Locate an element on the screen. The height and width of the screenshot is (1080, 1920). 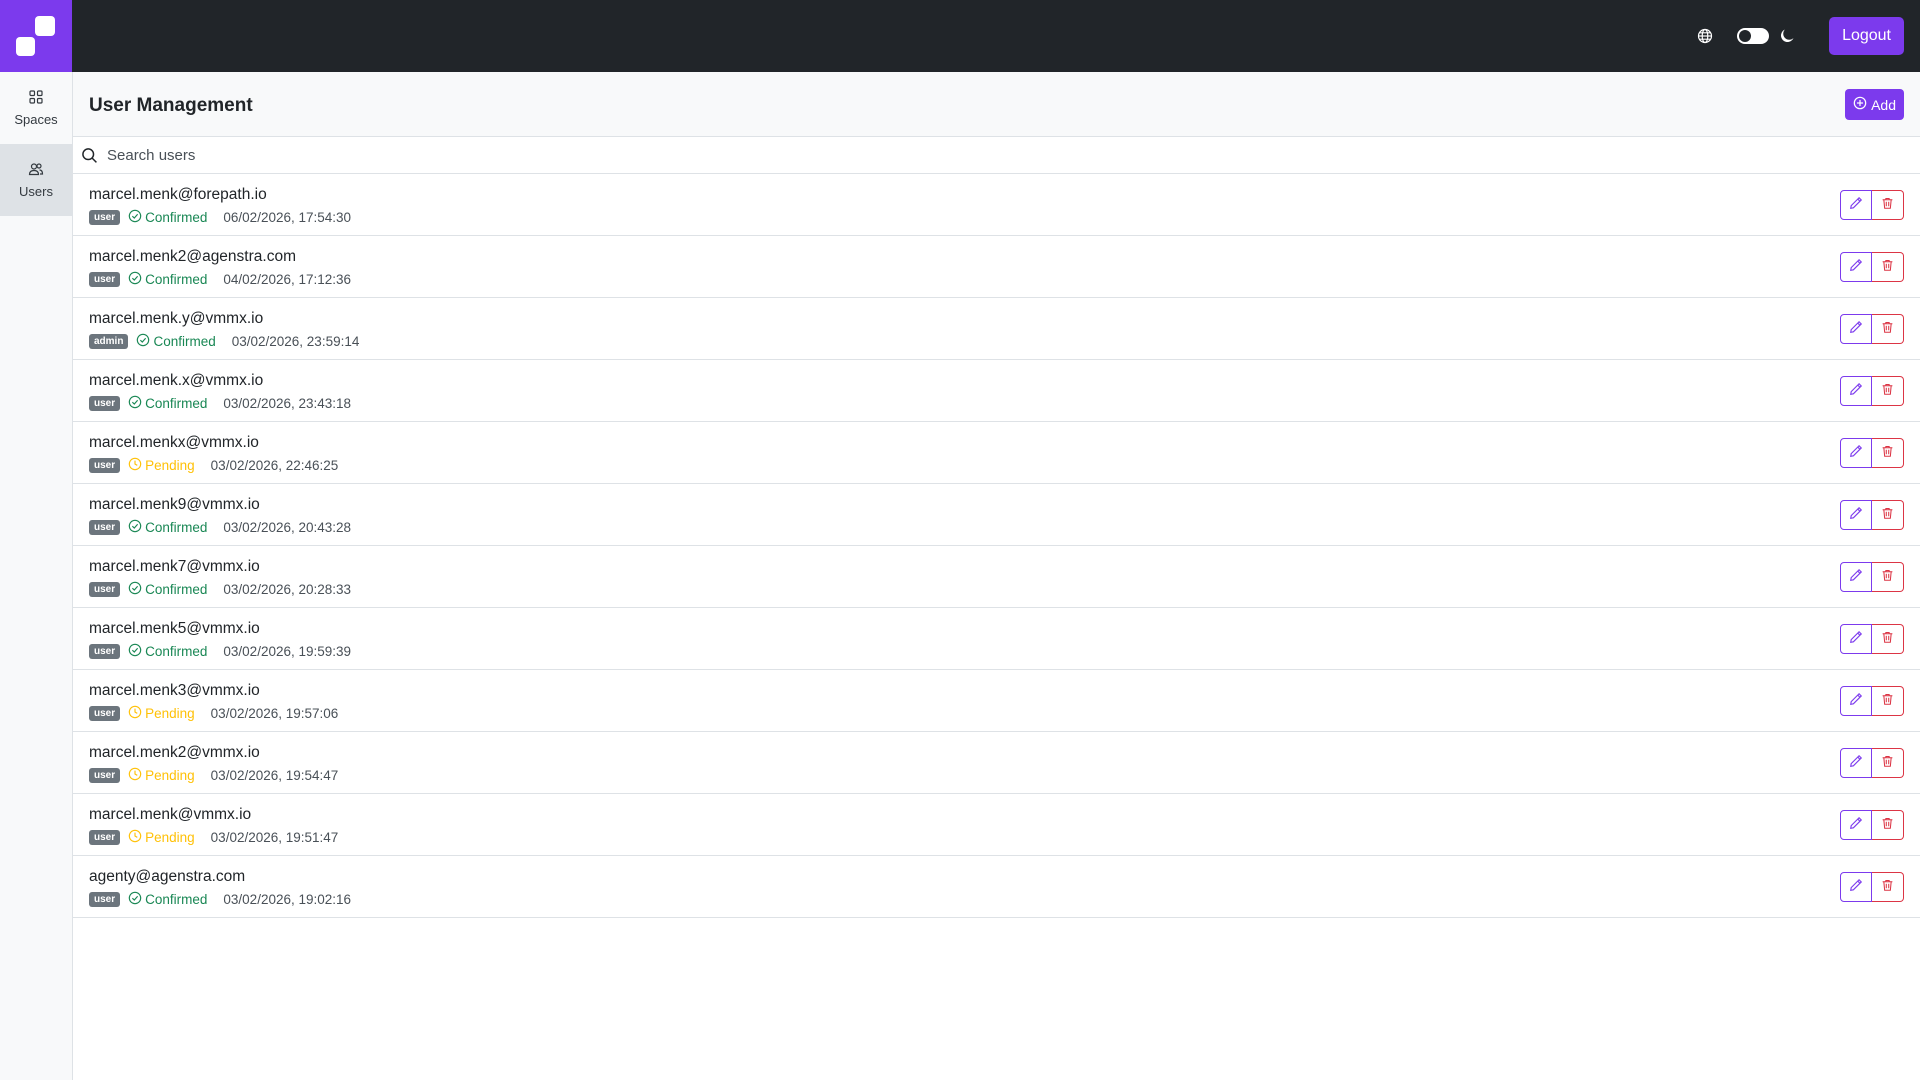
theme-toggle is located at coordinates (1768, 36).